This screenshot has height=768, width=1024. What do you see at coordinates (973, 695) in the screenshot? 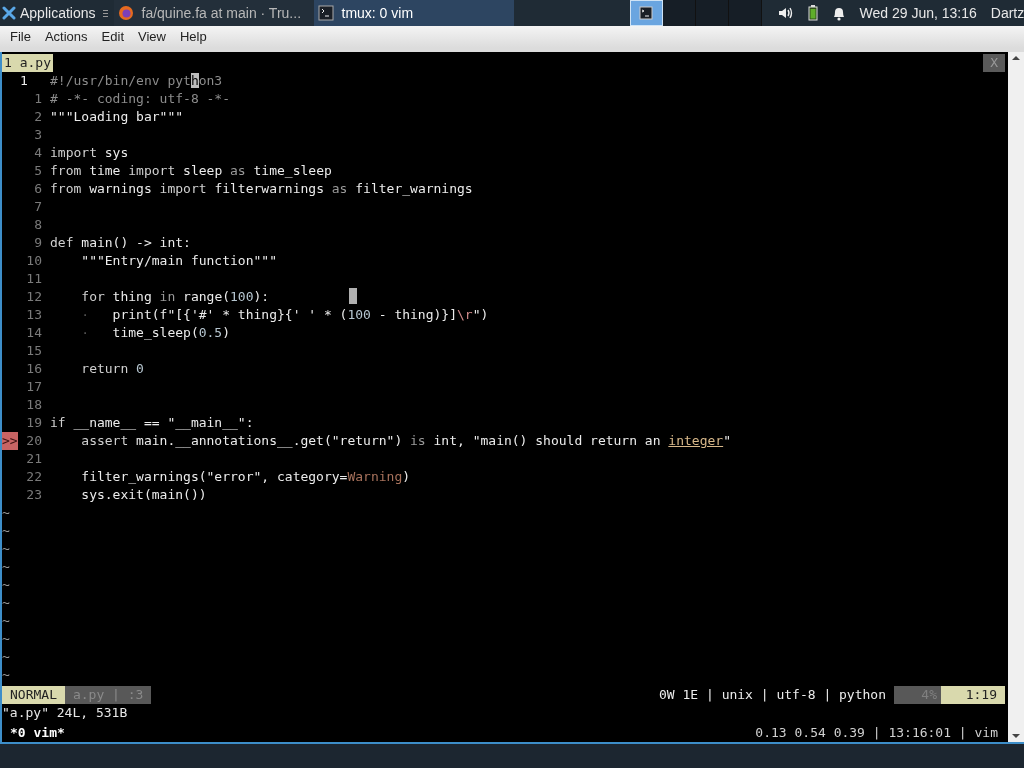
I see `cursor-position: 1:19` at bounding box center [973, 695].